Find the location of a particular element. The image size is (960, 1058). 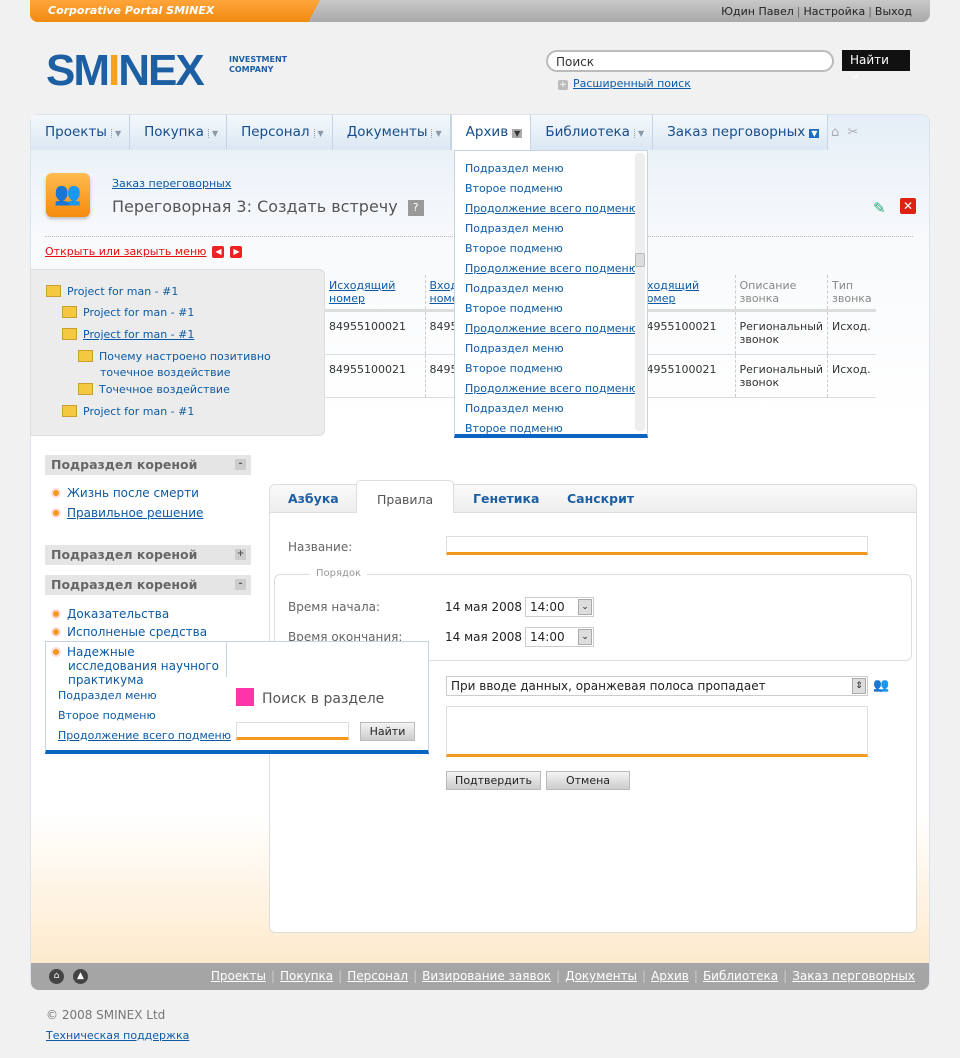

end-date: 14 мая 2008 is located at coordinates (483, 637).